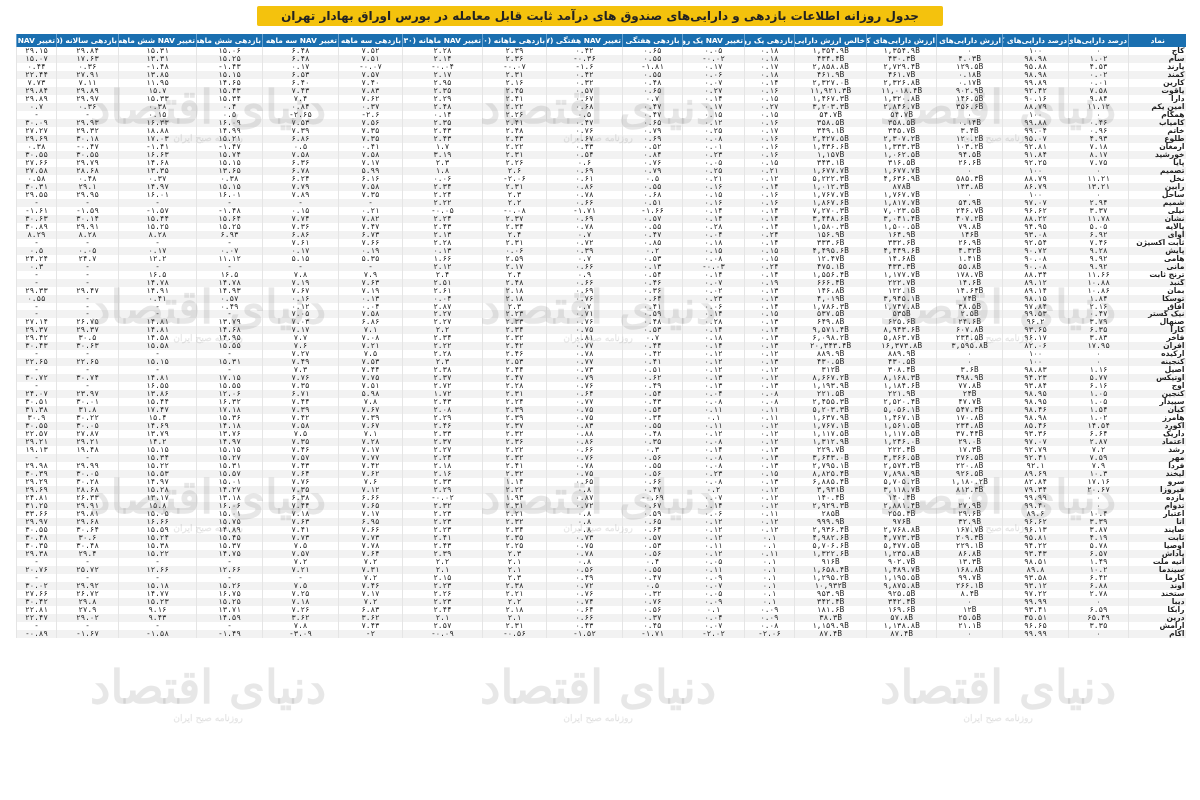  What do you see at coordinates (901, 146) in the screenshot?
I see `table-cell: ۱,۳۳۳.۳B` at bounding box center [901, 146].